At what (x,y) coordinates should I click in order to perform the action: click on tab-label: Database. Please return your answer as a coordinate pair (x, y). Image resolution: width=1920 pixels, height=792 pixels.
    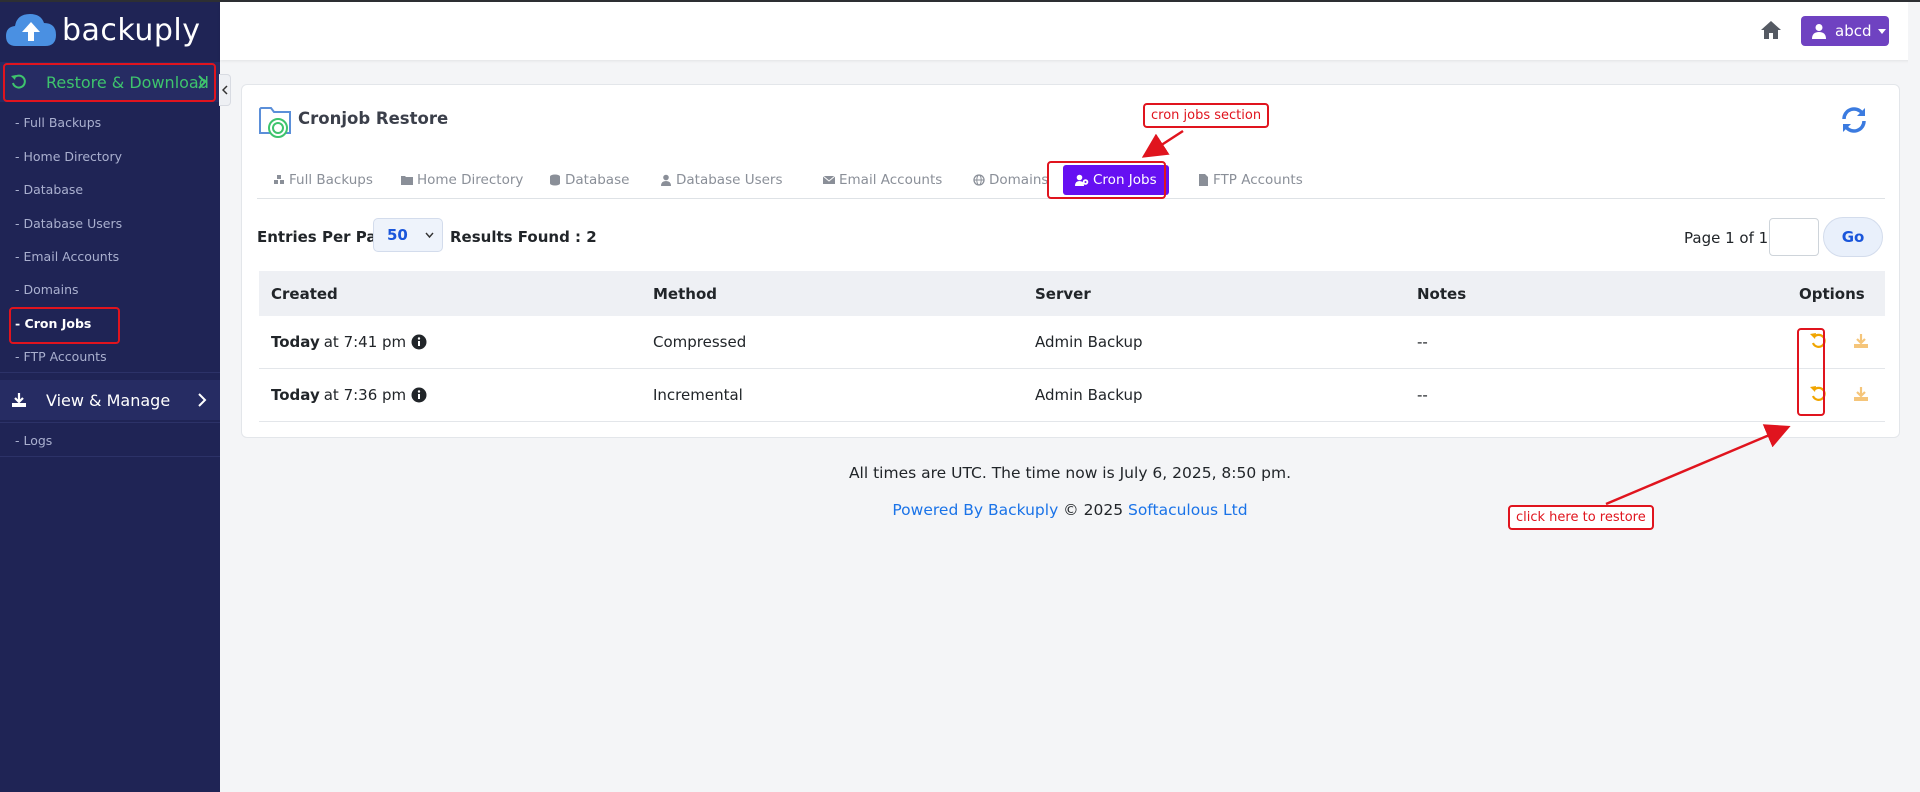
    Looking at the image, I should click on (597, 180).